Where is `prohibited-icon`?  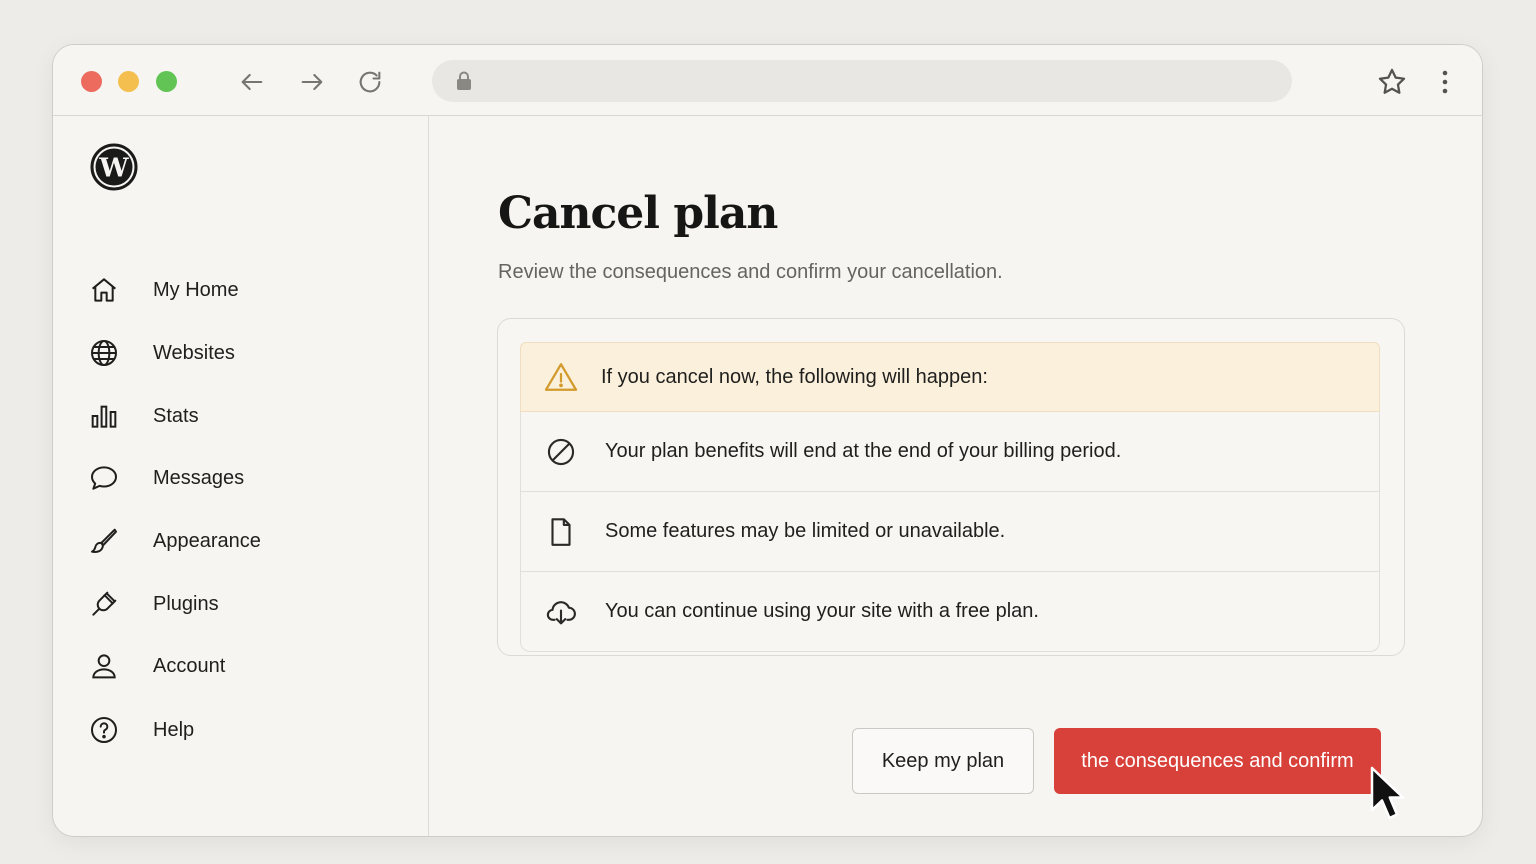
prohibited-icon is located at coordinates (561, 451).